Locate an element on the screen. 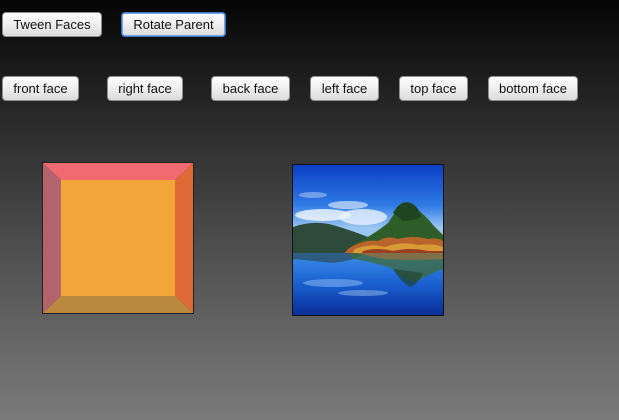  left-face-button: left face is located at coordinates (344, 88).